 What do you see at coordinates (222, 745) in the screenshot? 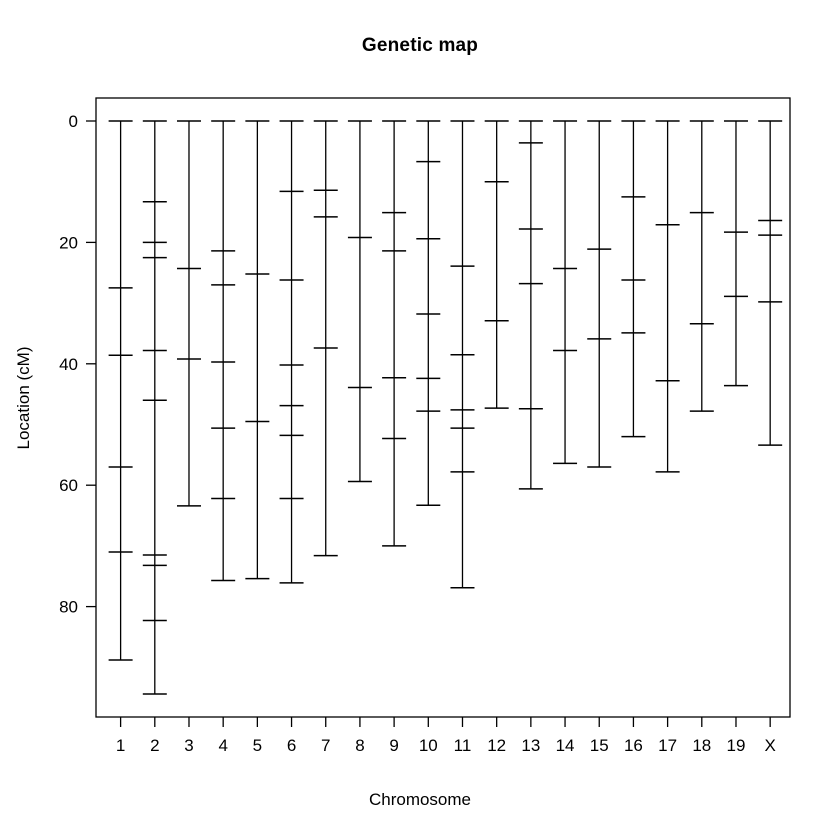
I see `x-axis-tick-label: 4` at bounding box center [222, 745].